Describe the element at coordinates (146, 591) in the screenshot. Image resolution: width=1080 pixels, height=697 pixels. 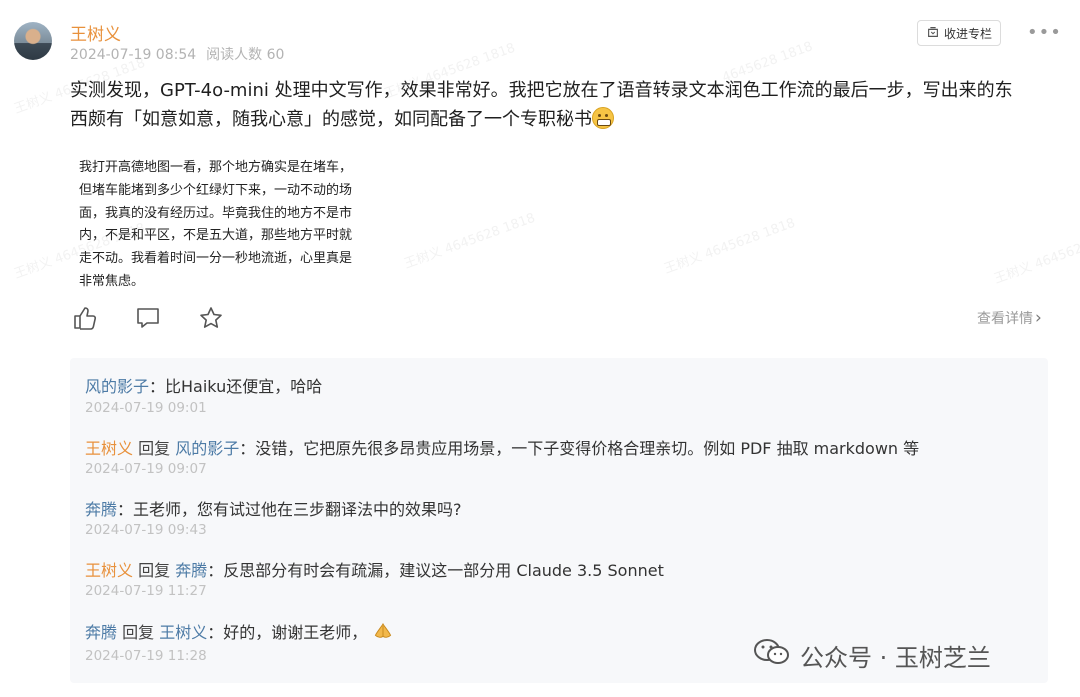
I see `comment-date: 2024-07-19 11:27` at that location.